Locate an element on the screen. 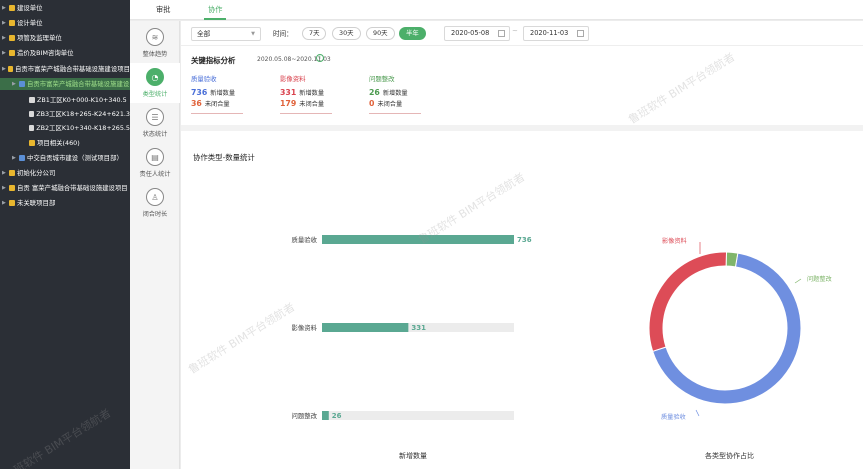 The image size is (863, 469). bar-value-label: 736 is located at coordinates (524, 240).